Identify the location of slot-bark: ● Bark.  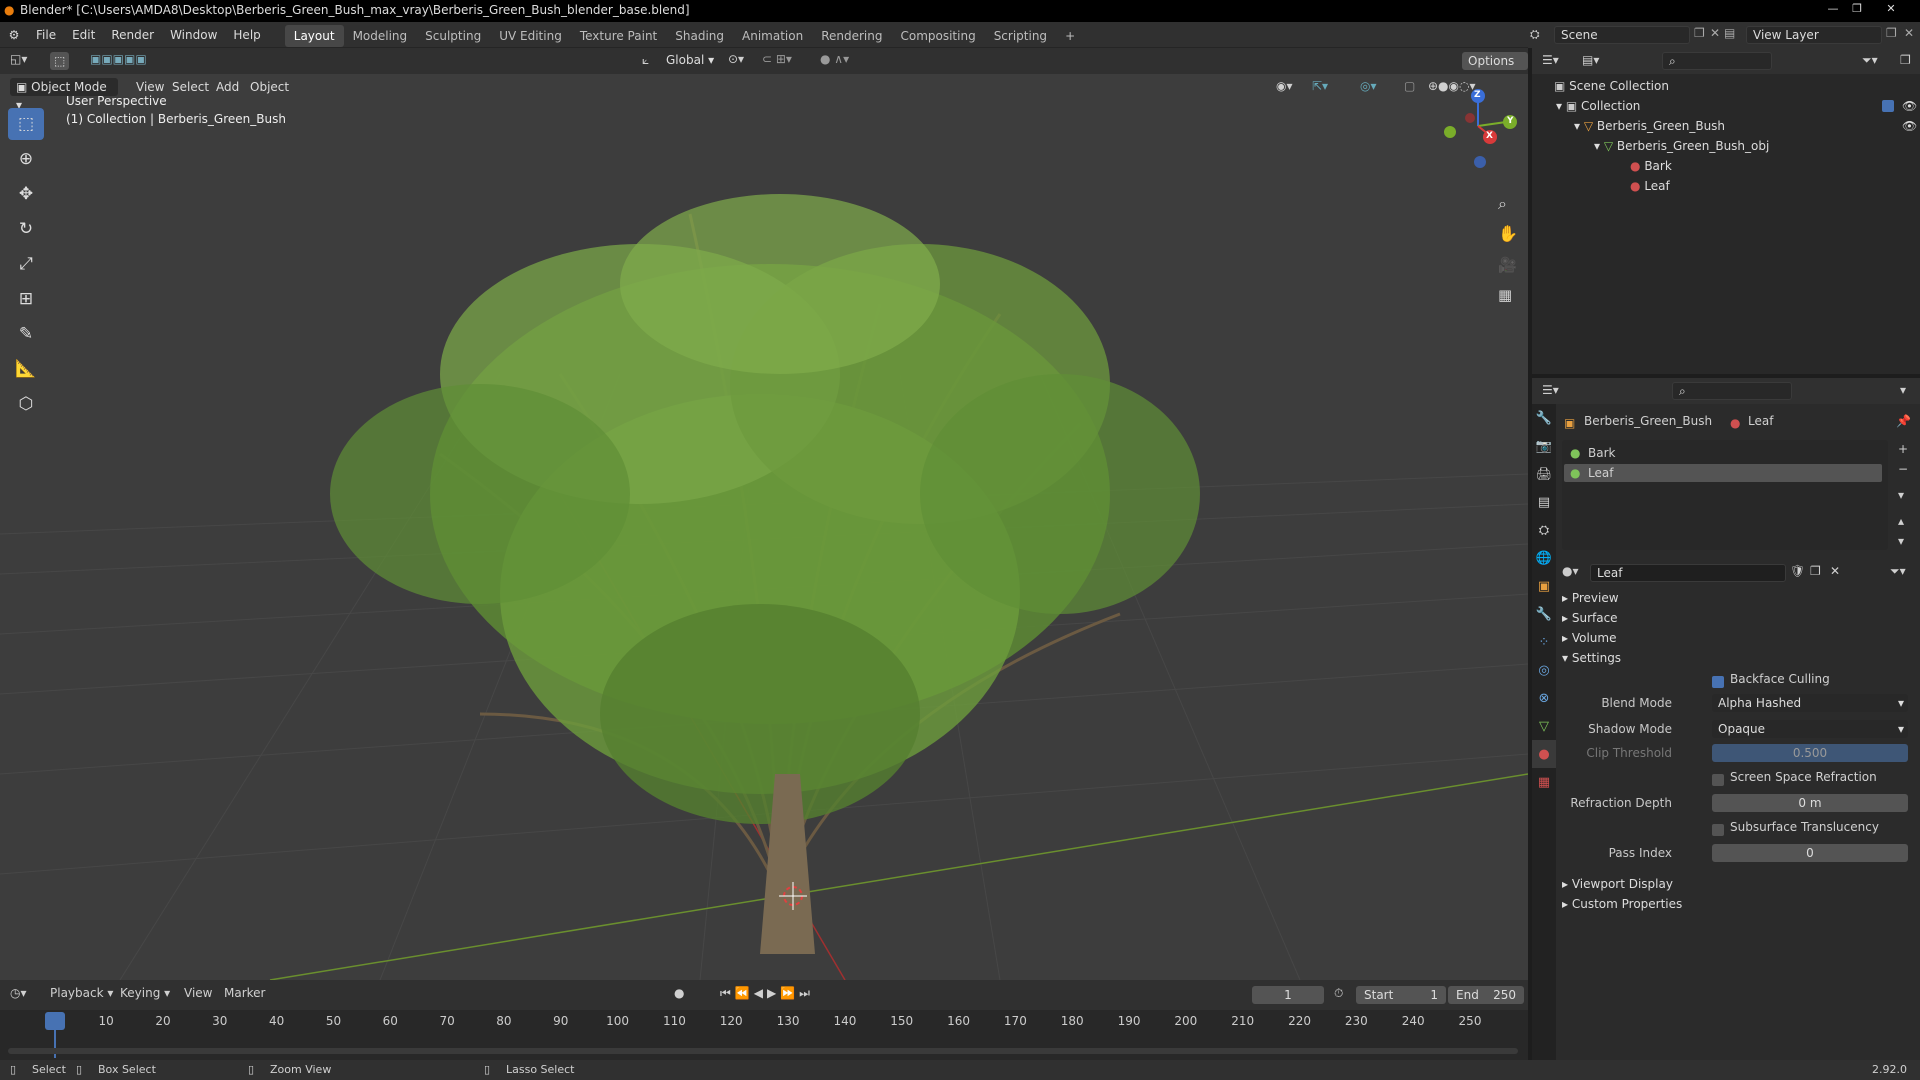
(1725, 453).